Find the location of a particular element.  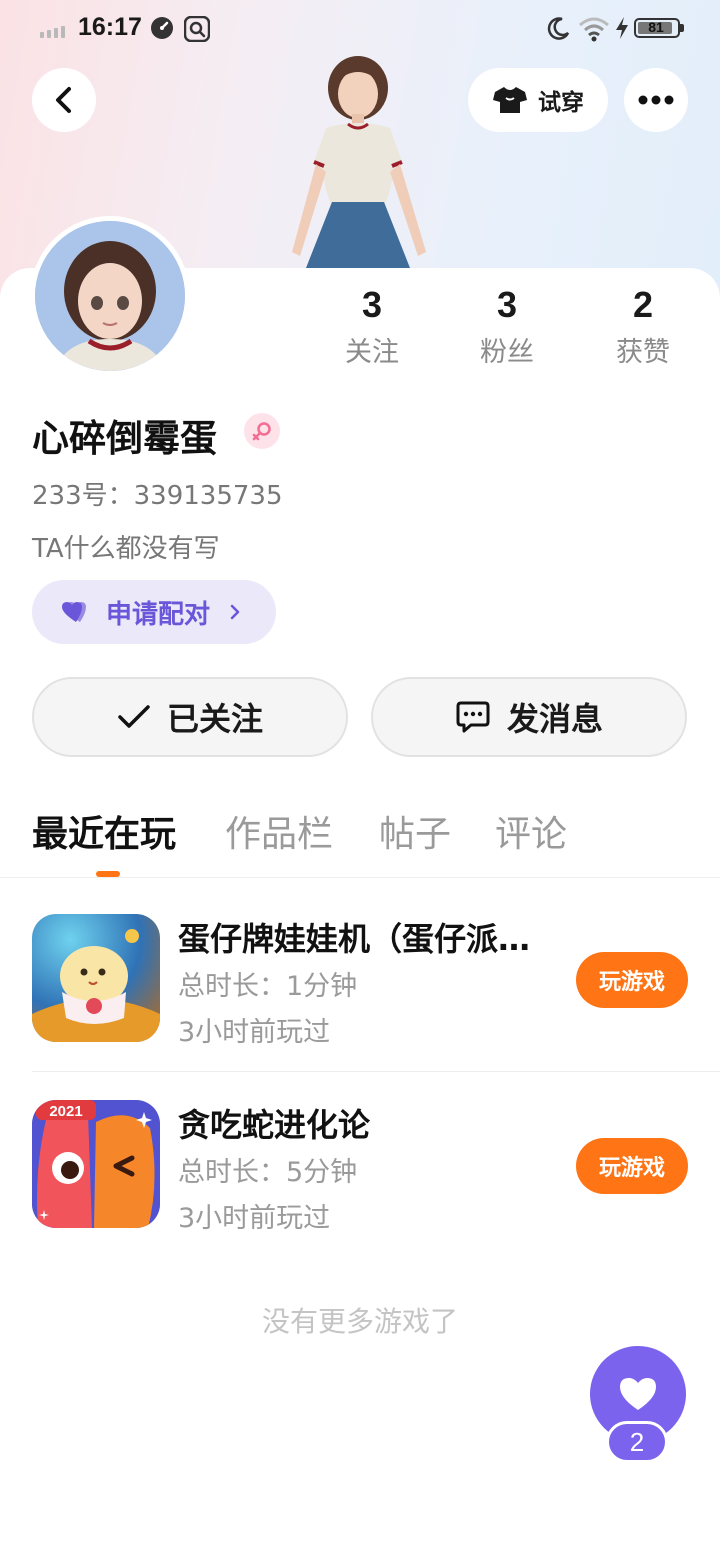

following-stat: 3 关注 is located at coordinates (372, 326).